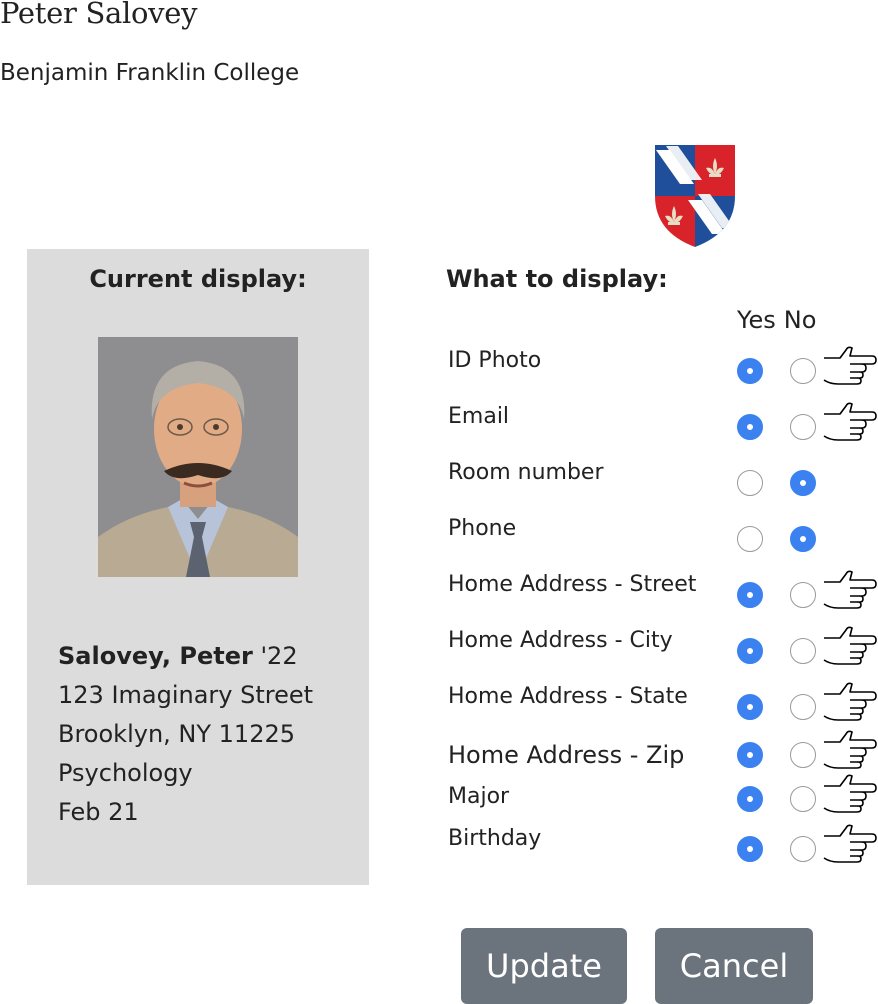  Describe the element at coordinates (750, 427) in the screenshot. I see `radio-yes-email` at that location.